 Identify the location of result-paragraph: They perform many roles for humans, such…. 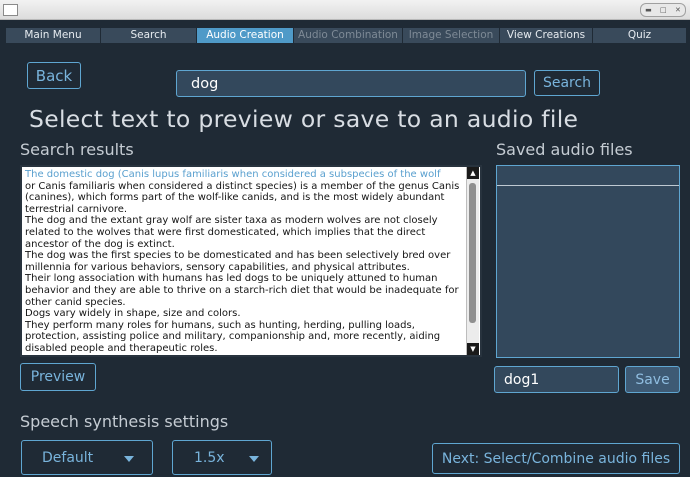
(233, 336).